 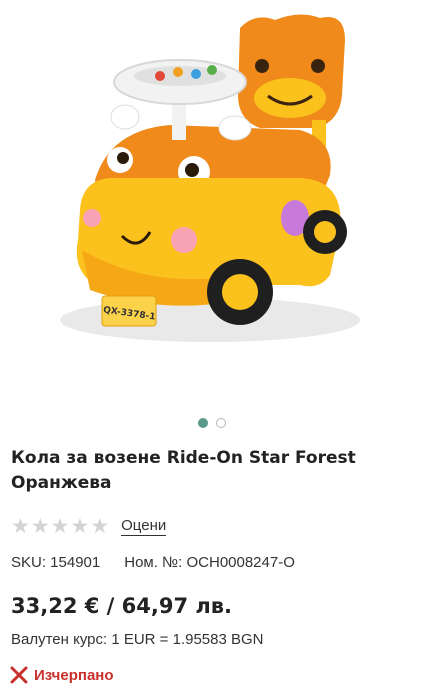 I want to click on product-rating: ★ ★ ★ ★ ★ Оцени, so click(x=89, y=526).